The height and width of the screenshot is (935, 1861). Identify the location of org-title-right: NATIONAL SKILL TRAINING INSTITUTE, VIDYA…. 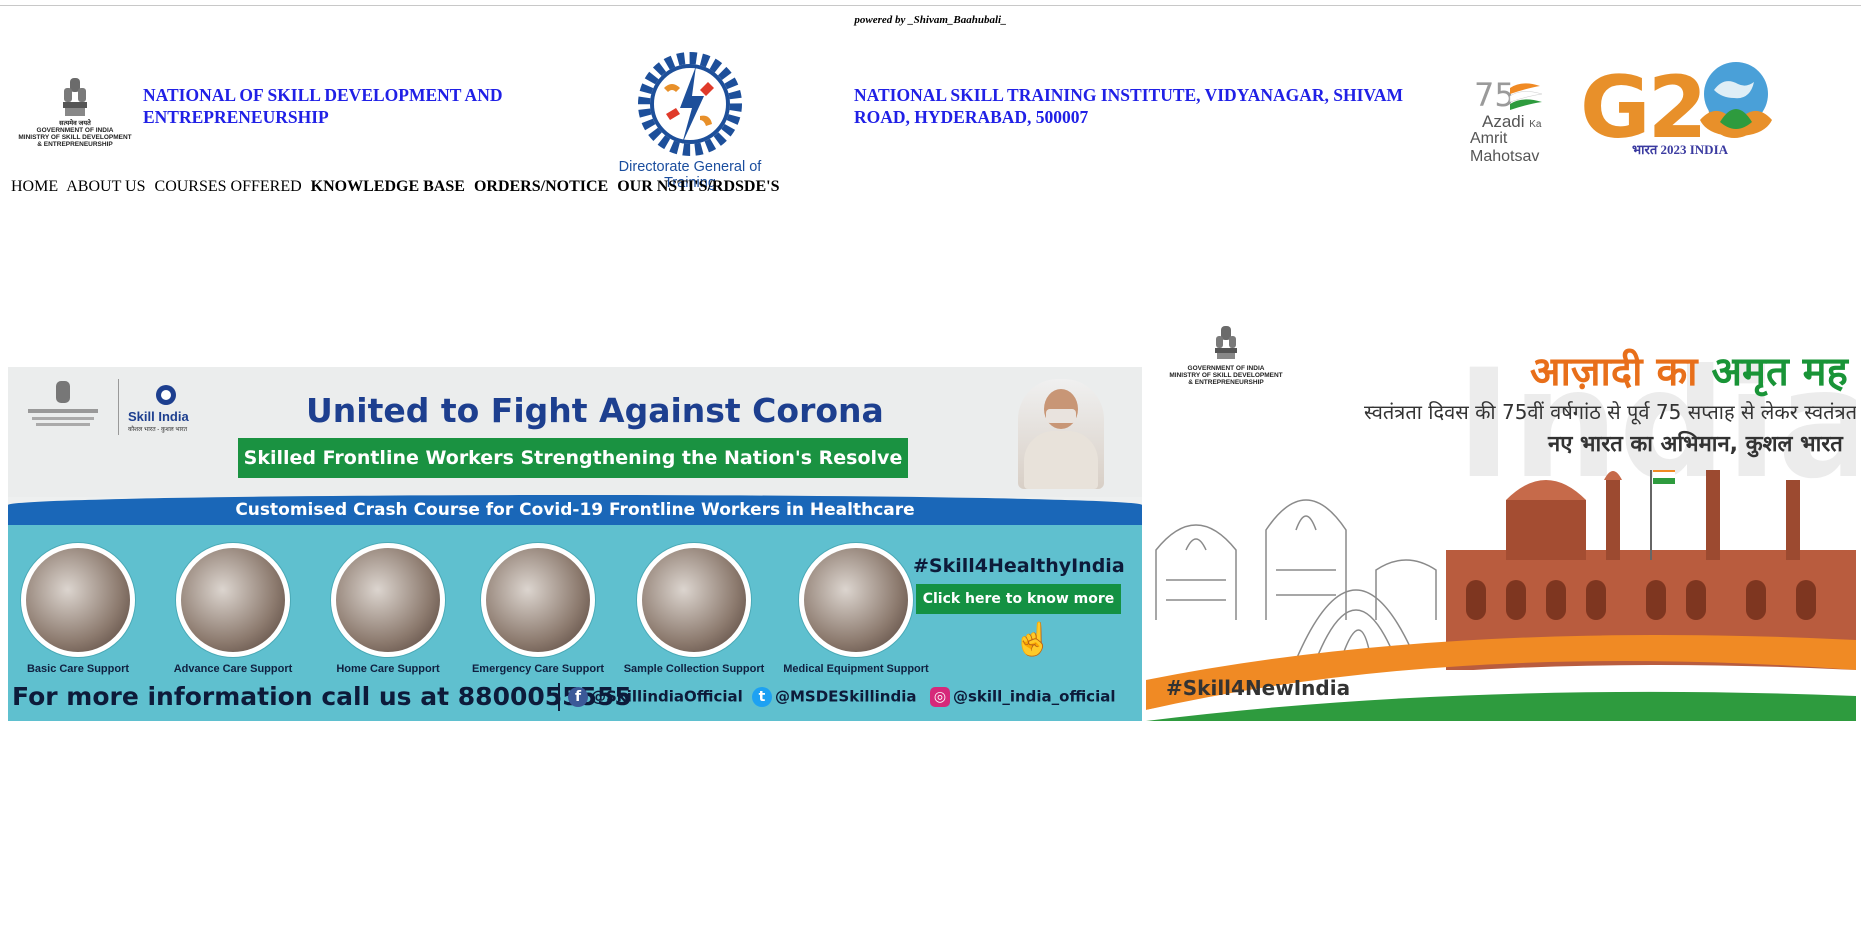
(1128, 106).